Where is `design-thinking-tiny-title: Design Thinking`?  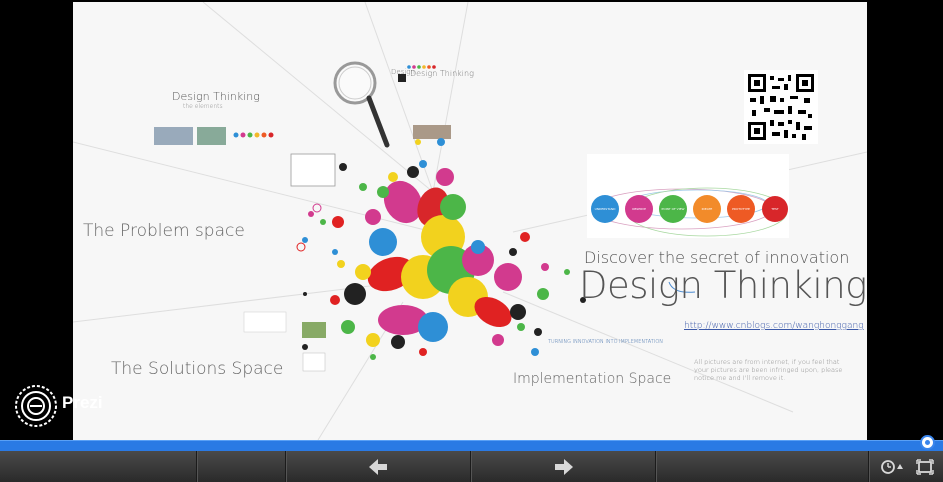
design-thinking-tiny-title: Design Thinking is located at coordinates (442, 73).